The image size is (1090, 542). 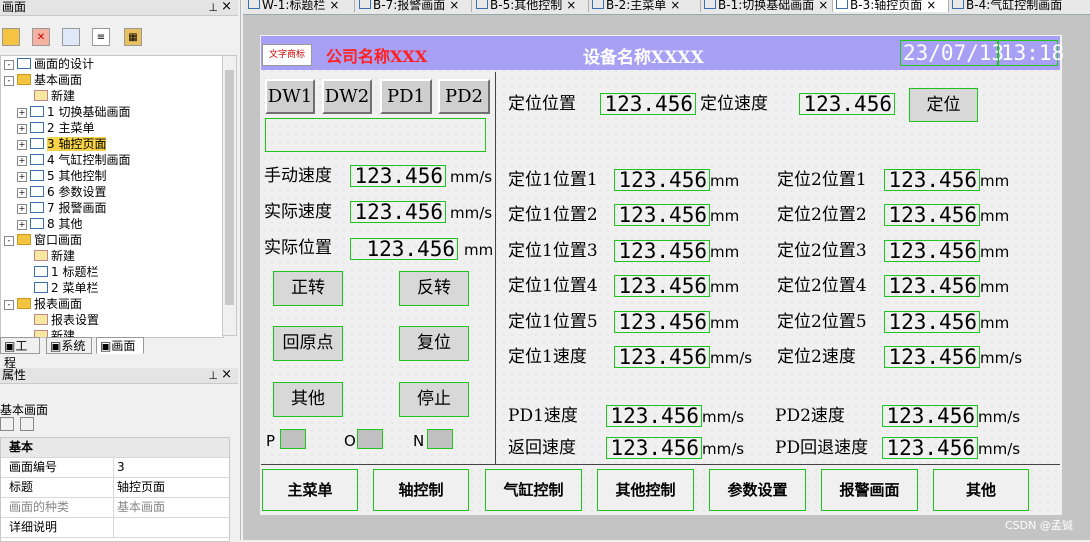 What do you see at coordinates (308, 399) in the screenshot?
I see `other-button: 其他` at bounding box center [308, 399].